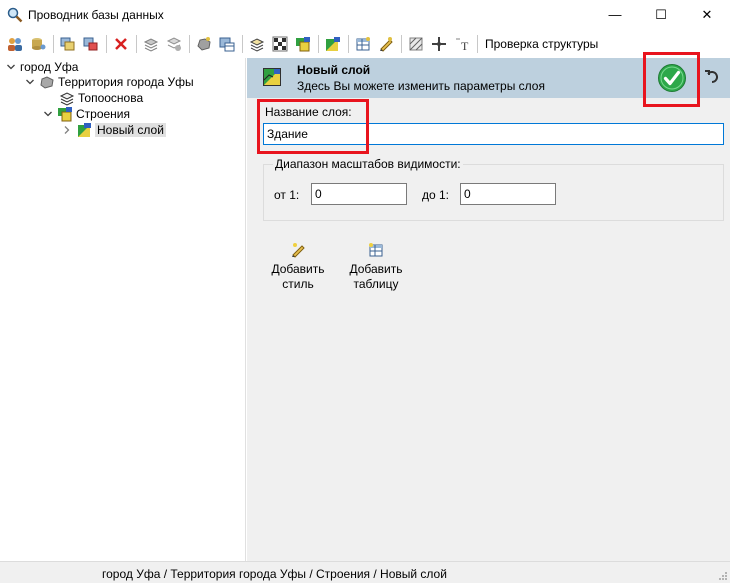 This screenshot has width=730, height=583. Describe the element at coordinates (707, 15) in the screenshot. I see `close-button: ✕` at that location.